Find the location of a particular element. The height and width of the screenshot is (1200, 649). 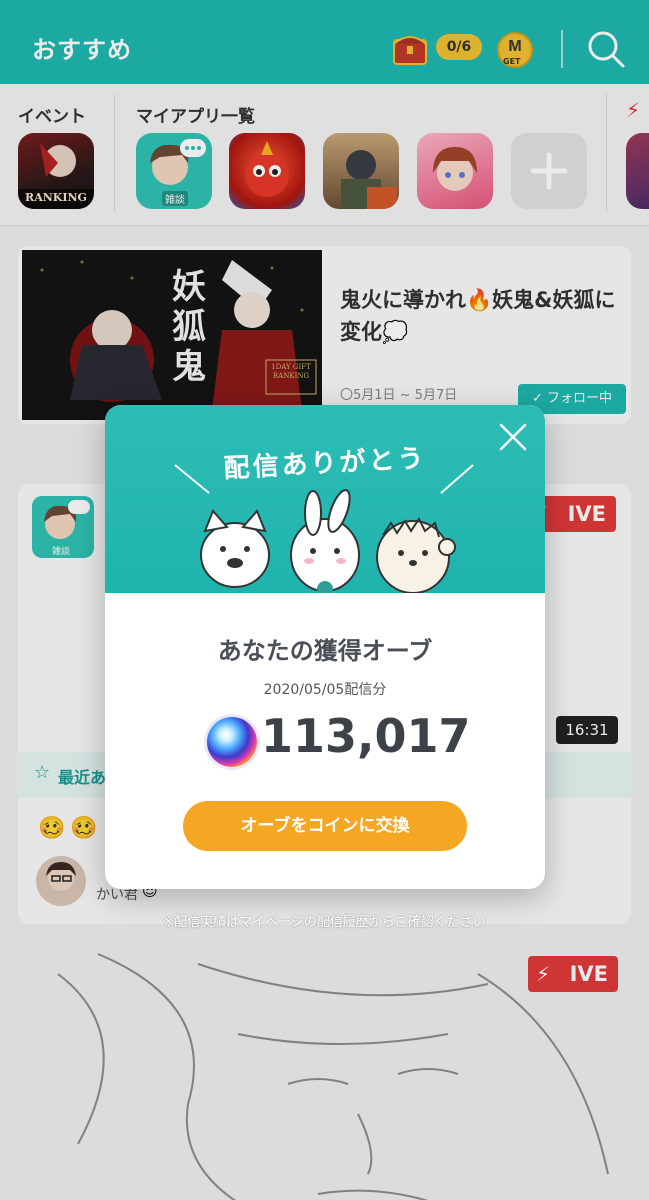

earned-orbs-title: あなたの獲得オーブ is located at coordinates (325, 651).